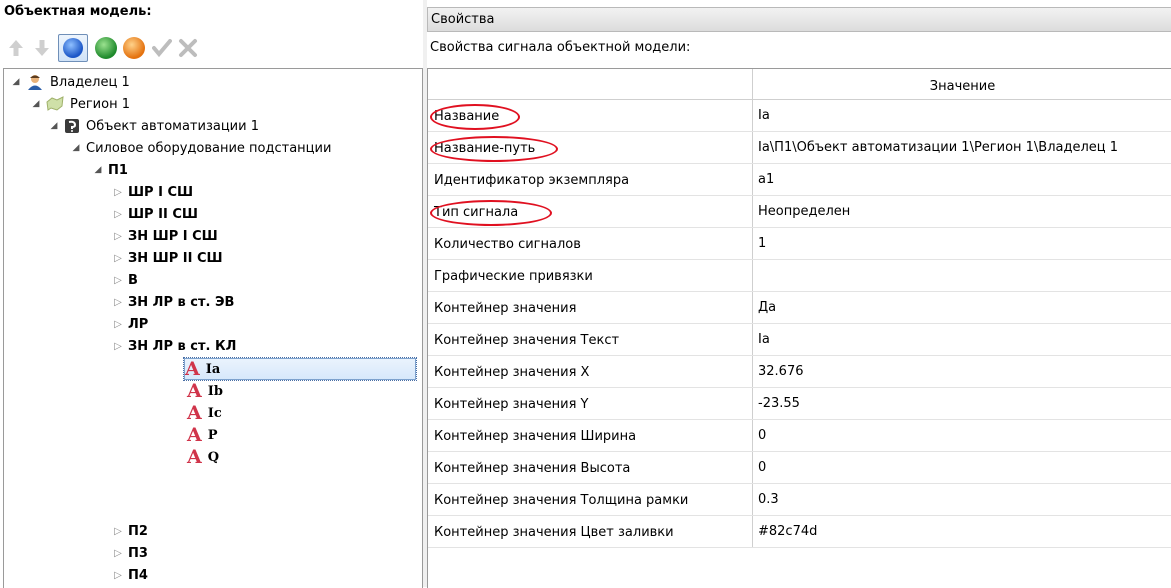 The height and width of the screenshot is (588, 1171). Describe the element at coordinates (110, 170) in the screenshot. I see `tree-node-p1: ◢ П1` at that location.